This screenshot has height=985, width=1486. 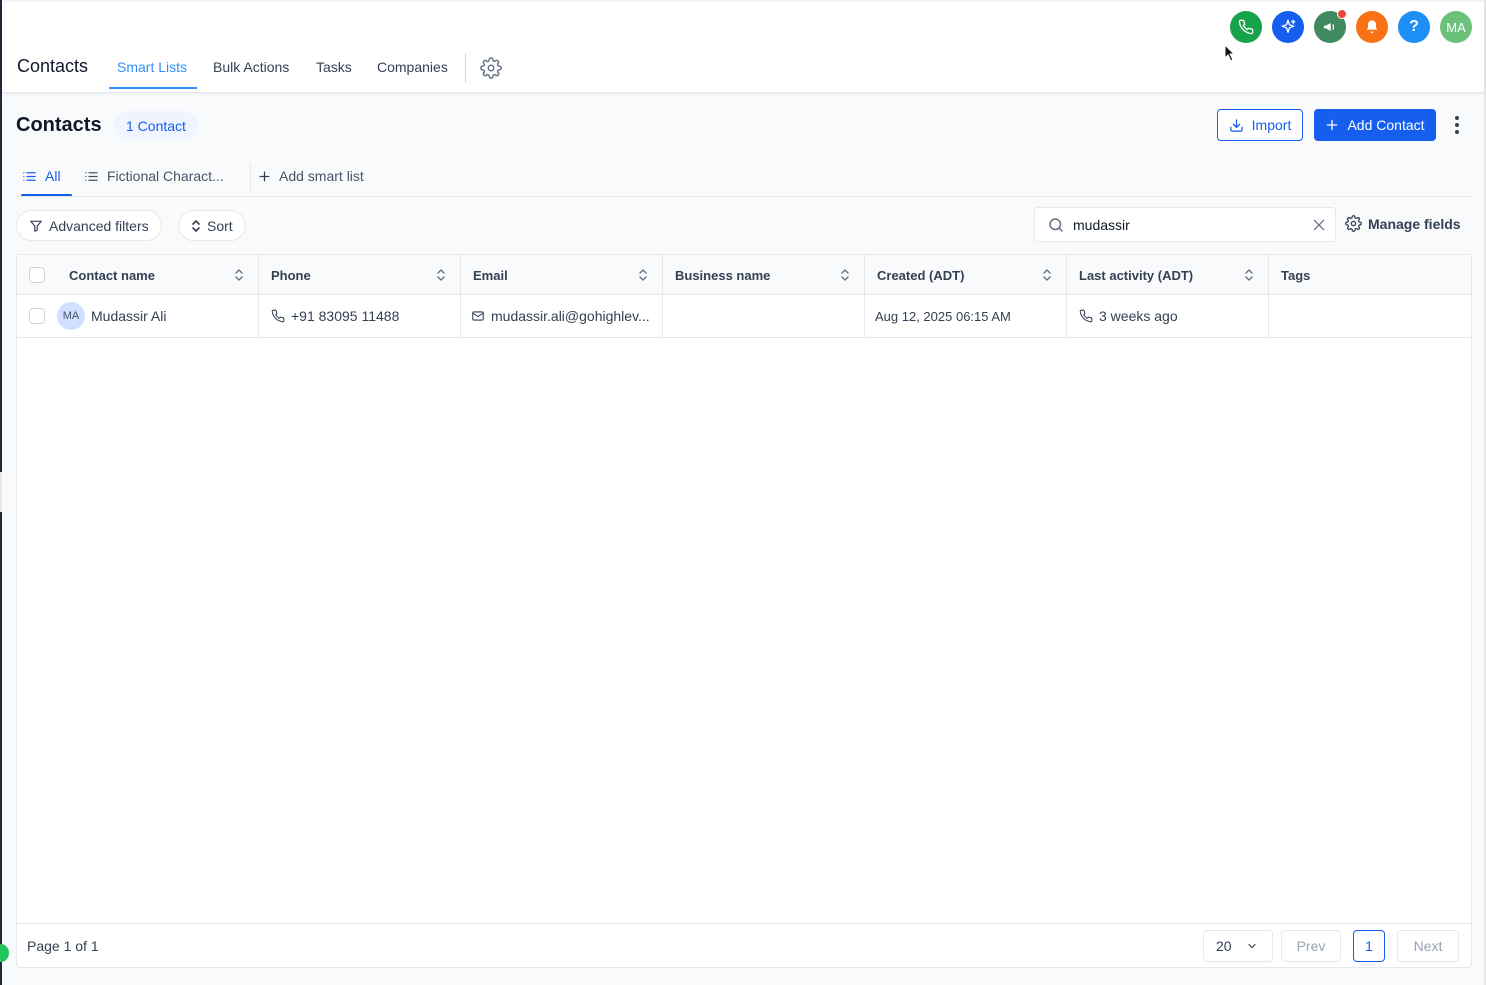 I want to click on clear-search-icon, so click(x=1319, y=225).